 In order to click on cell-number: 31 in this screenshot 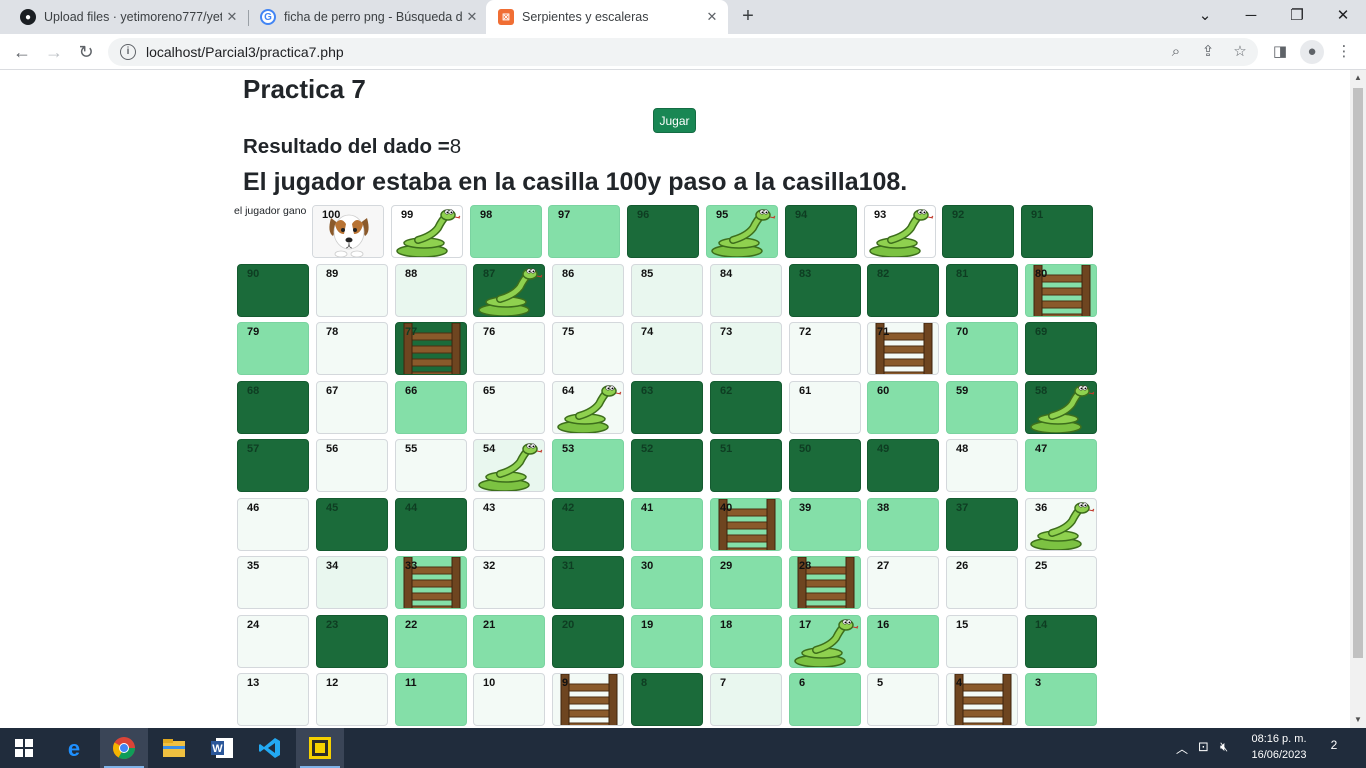, I will do `click(568, 566)`.